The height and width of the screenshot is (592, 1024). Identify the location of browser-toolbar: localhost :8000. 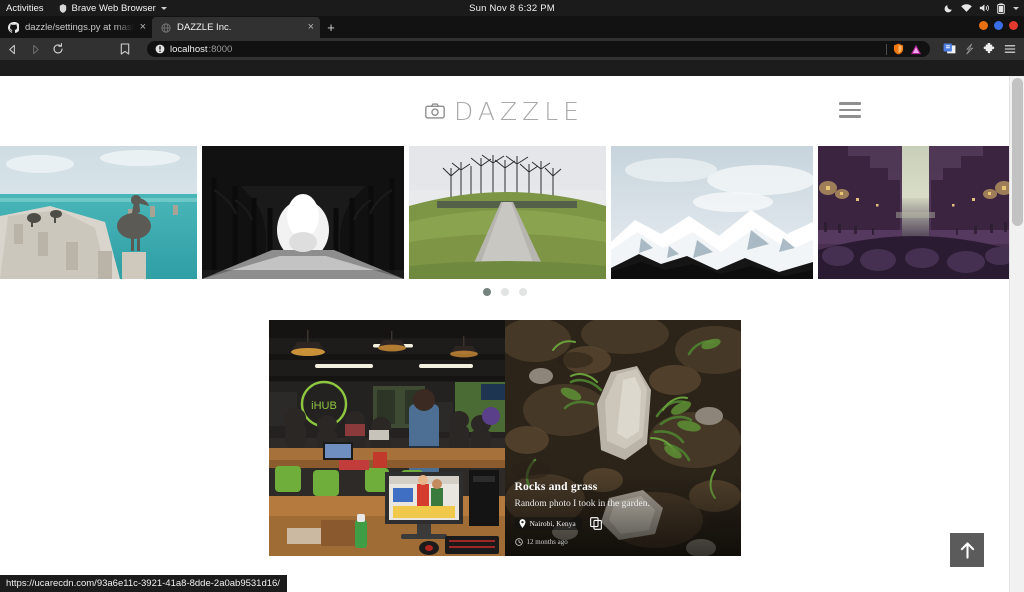
(512, 49).